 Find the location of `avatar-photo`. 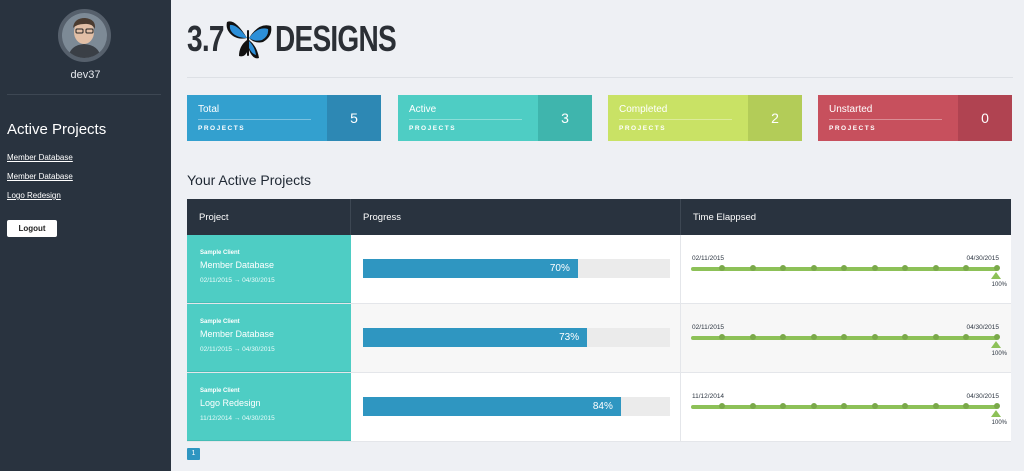

avatar-photo is located at coordinates (84, 35).